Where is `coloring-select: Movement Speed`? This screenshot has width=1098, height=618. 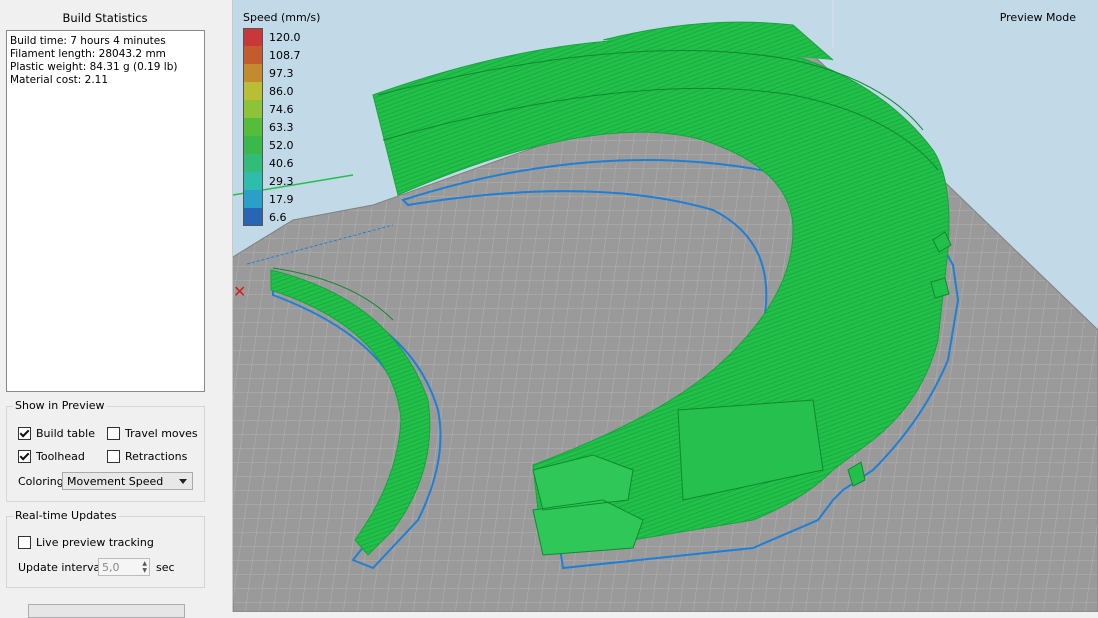
coloring-select: Movement Speed is located at coordinates (127, 481).